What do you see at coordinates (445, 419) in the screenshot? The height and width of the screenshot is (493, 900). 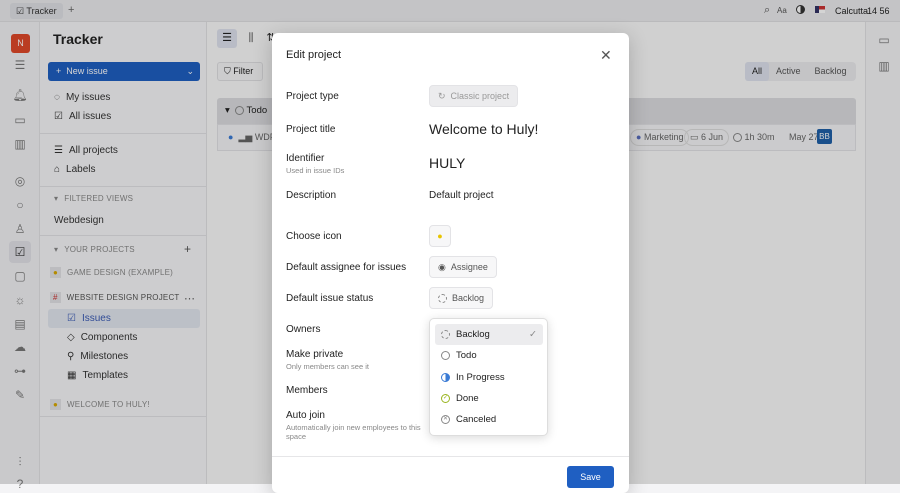 I see `canceled-icon: ✕` at bounding box center [445, 419].